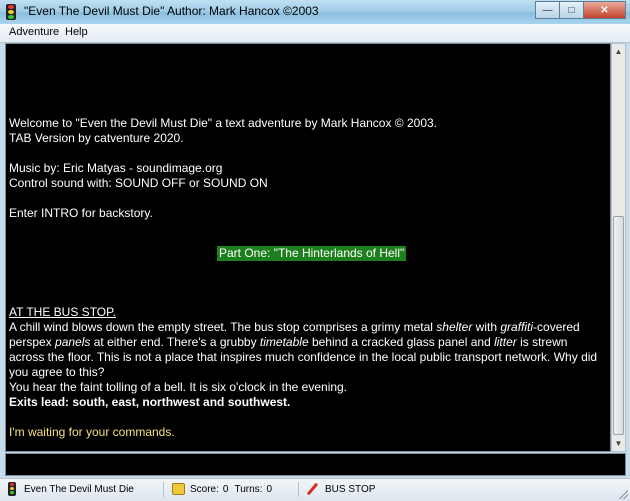  I want to click on status-game-panel: Even The Devil Must Die, so click(71, 489).